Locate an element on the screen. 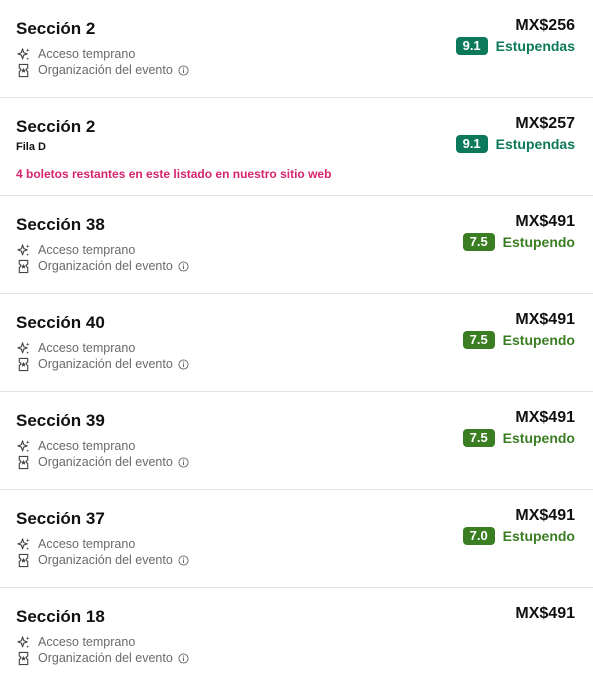 This screenshot has height=691, width=593. rating-score-badge: 7.0 is located at coordinates (478, 536).